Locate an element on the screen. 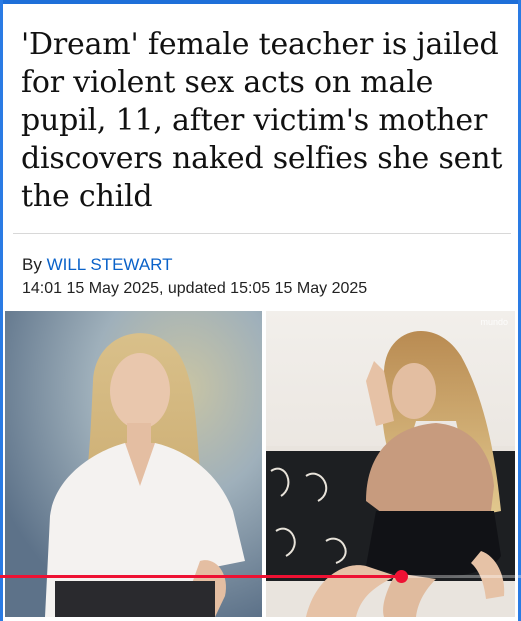 Image resolution: width=521 pixels, height=621 pixels. headline-divider is located at coordinates (262, 233).